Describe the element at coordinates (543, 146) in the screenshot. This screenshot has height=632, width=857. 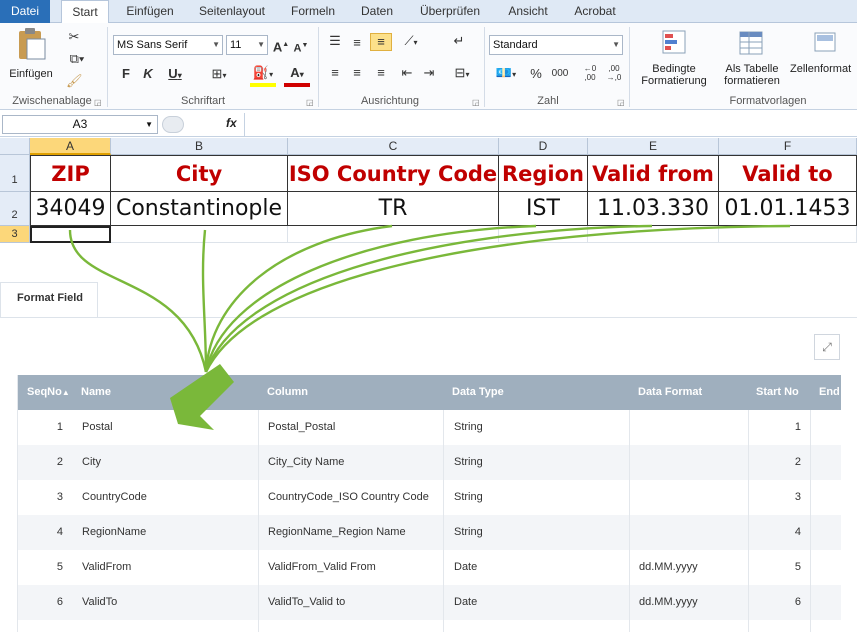
I see `column-header-d: D` at that location.